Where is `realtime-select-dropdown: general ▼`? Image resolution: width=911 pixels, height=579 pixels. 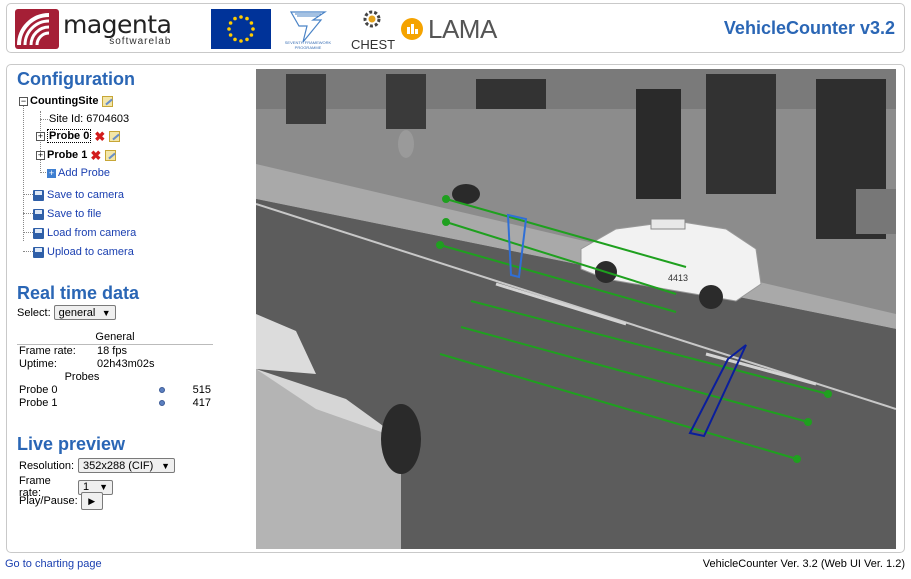
realtime-select-dropdown: general ▼ is located at coordinates (84, 312).